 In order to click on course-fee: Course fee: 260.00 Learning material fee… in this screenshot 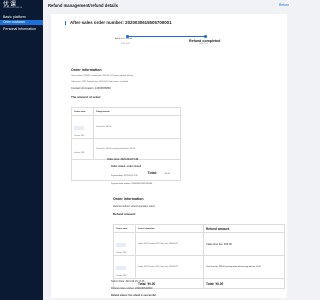, I will do `click(137, 149)`.